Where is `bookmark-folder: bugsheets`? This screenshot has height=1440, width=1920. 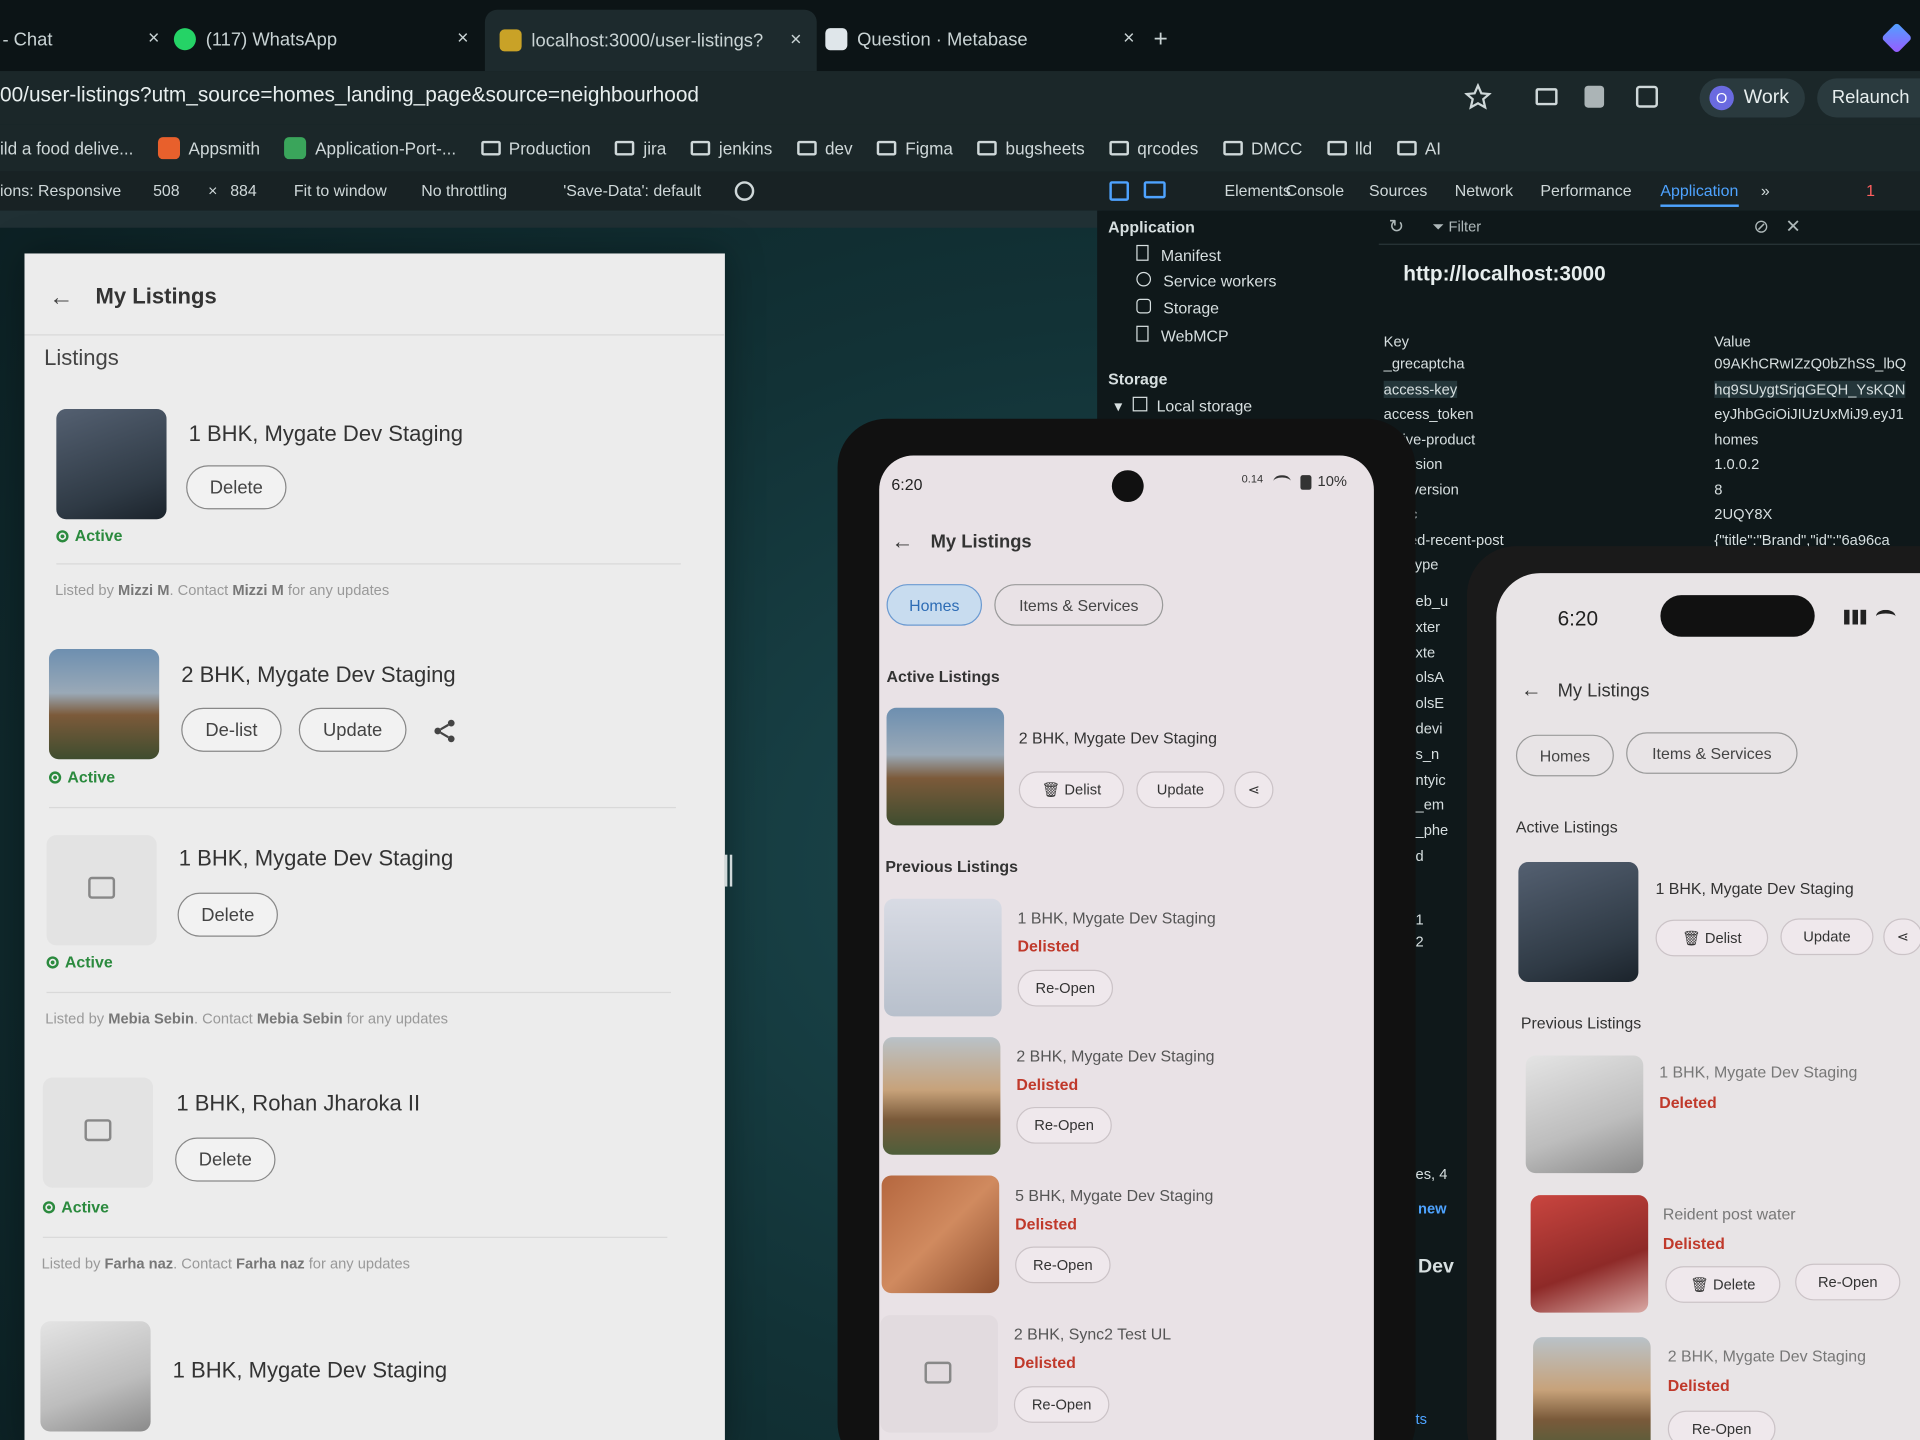 bookmark-folder: bugsheets is located at coordinates (1031, 148).